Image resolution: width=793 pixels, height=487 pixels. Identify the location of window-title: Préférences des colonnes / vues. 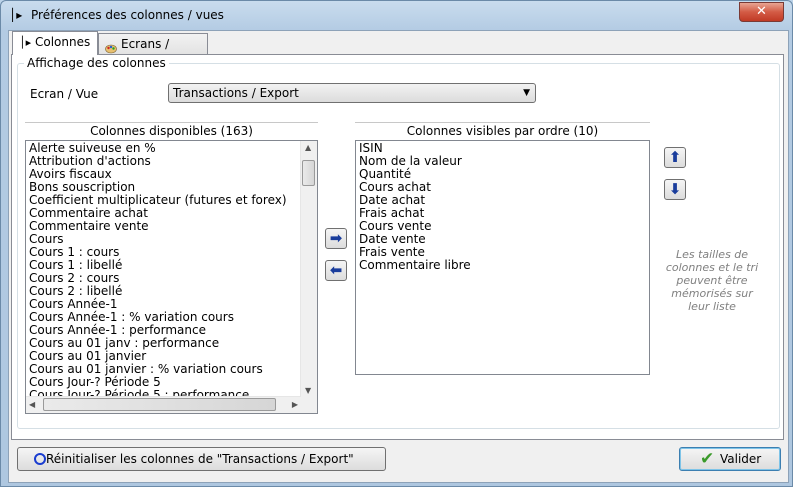
(127, 15).